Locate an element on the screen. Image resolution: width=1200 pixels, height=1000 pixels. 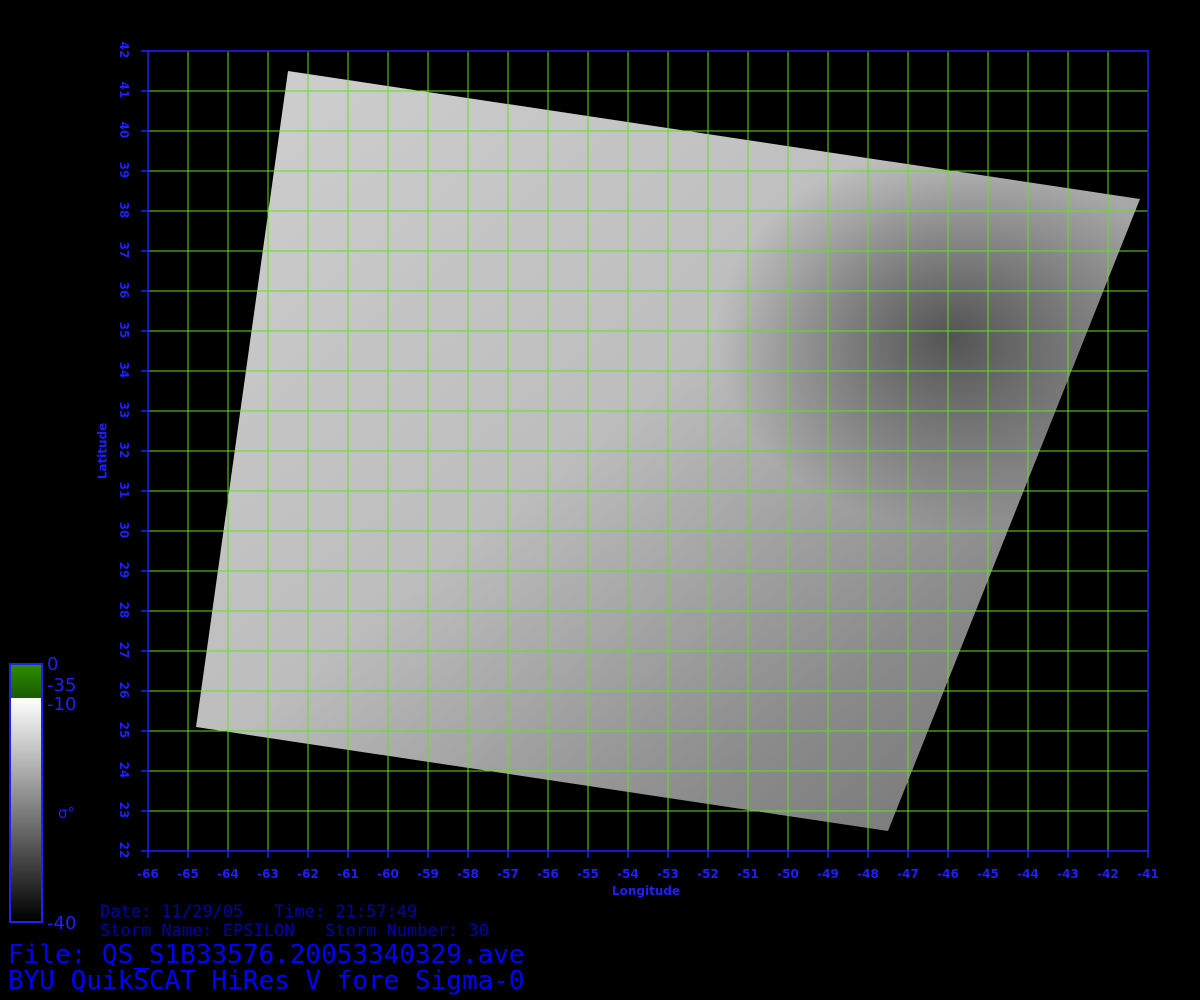
y-tick-label: 39 is located at coordinates (124, 170).